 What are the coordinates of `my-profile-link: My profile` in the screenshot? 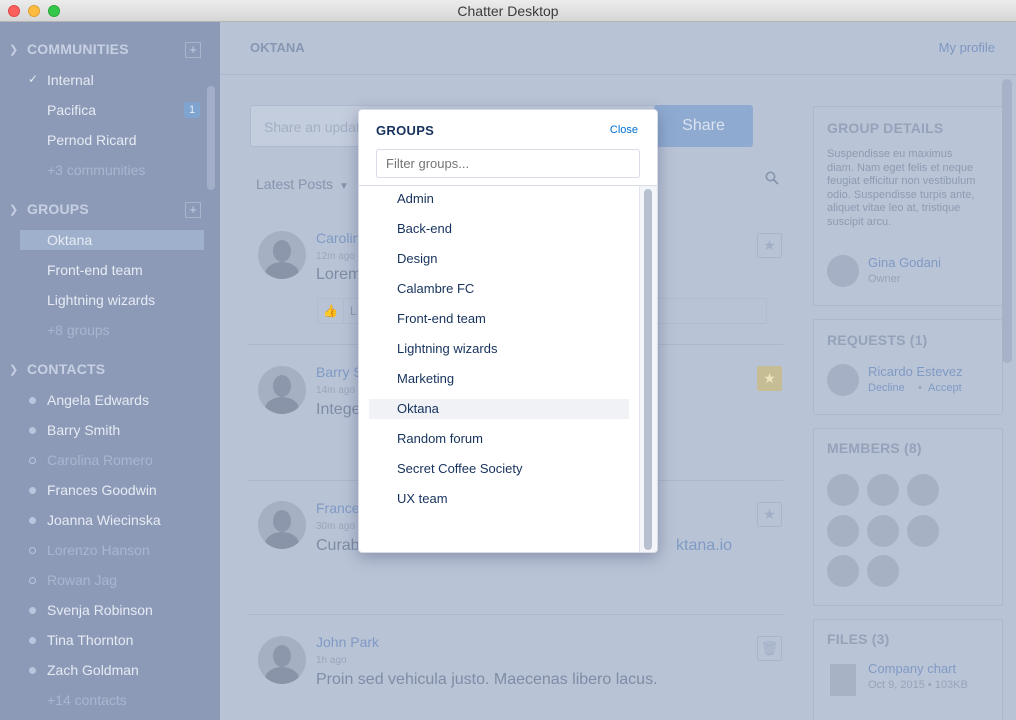 It's located at (967, 47).